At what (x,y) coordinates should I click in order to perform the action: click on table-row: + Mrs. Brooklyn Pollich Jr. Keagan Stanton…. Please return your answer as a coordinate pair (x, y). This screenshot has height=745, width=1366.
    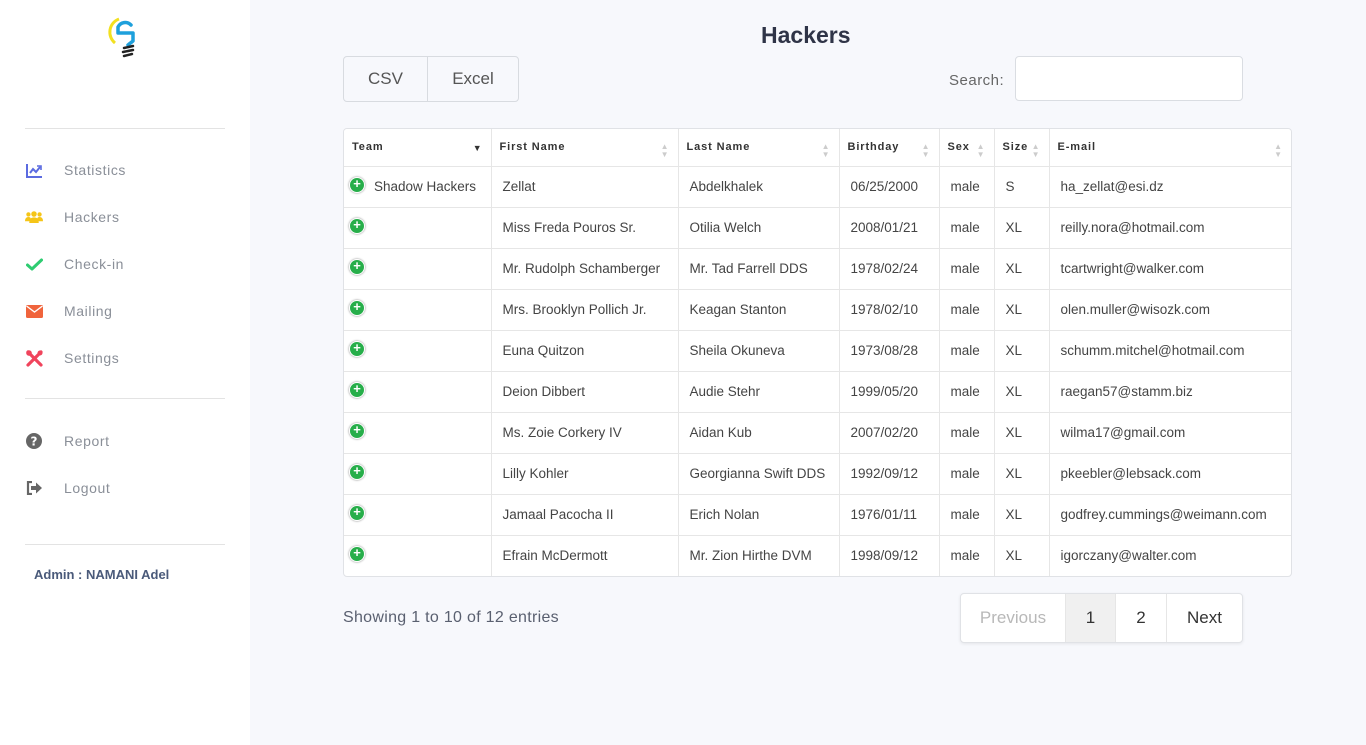
    Looking at the image, I should click on (817, 310).